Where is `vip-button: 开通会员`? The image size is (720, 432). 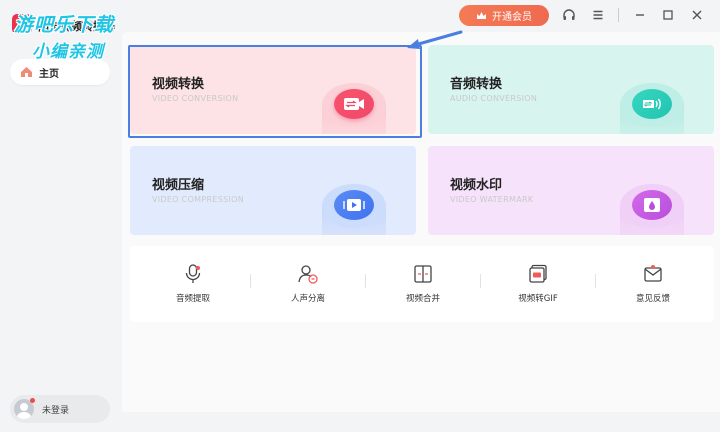
vip-button: 开通会员 is located at coordinates (504, 15).